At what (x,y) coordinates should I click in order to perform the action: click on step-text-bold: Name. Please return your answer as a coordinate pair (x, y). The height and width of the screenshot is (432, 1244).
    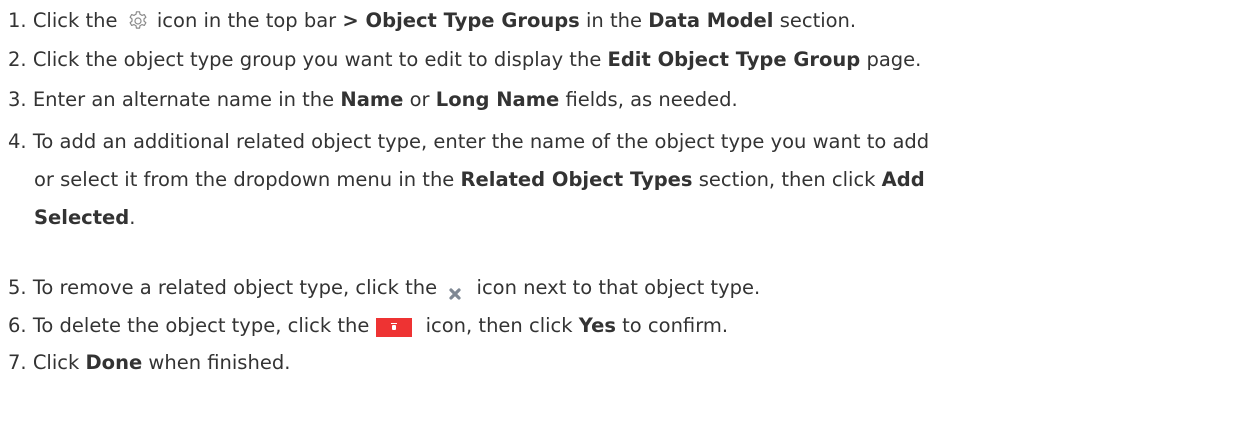
    Looking at the image, I should click on (372, 99).